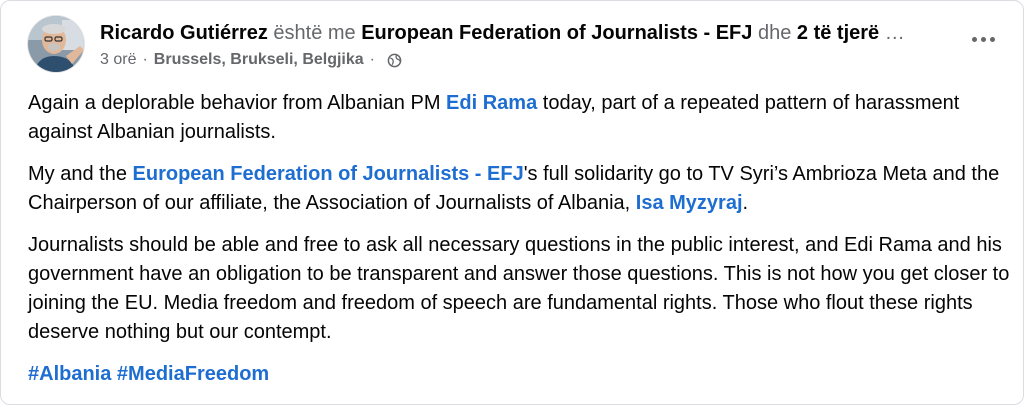 The image size is (1024, 405). I want to click on globe-icon, so click(394, 60).